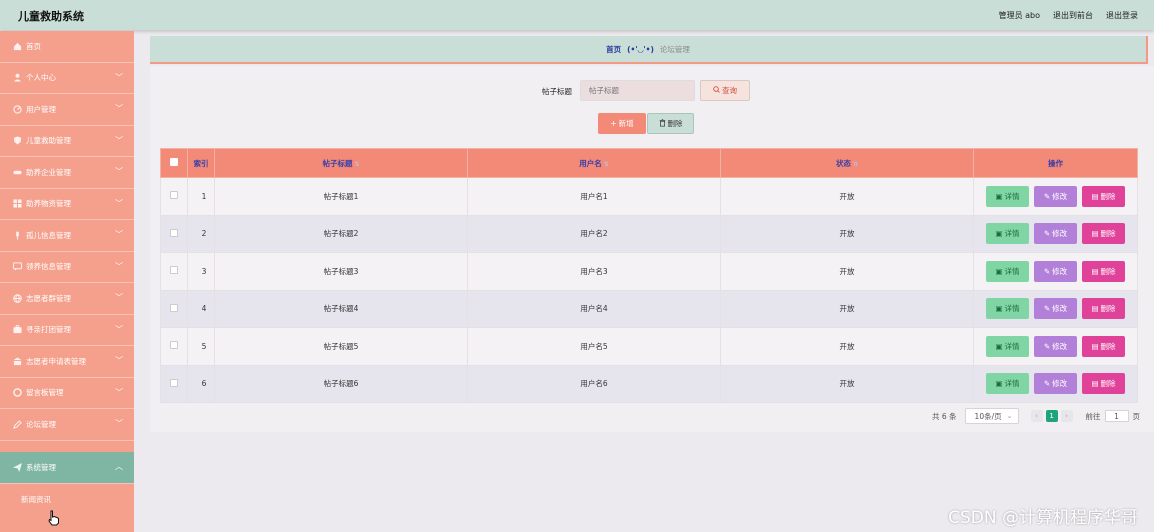  What do you see at coordinates (1051, 416) in the screenshot?
I see `page-number-current: 1` at bounding box center [1051, 416].